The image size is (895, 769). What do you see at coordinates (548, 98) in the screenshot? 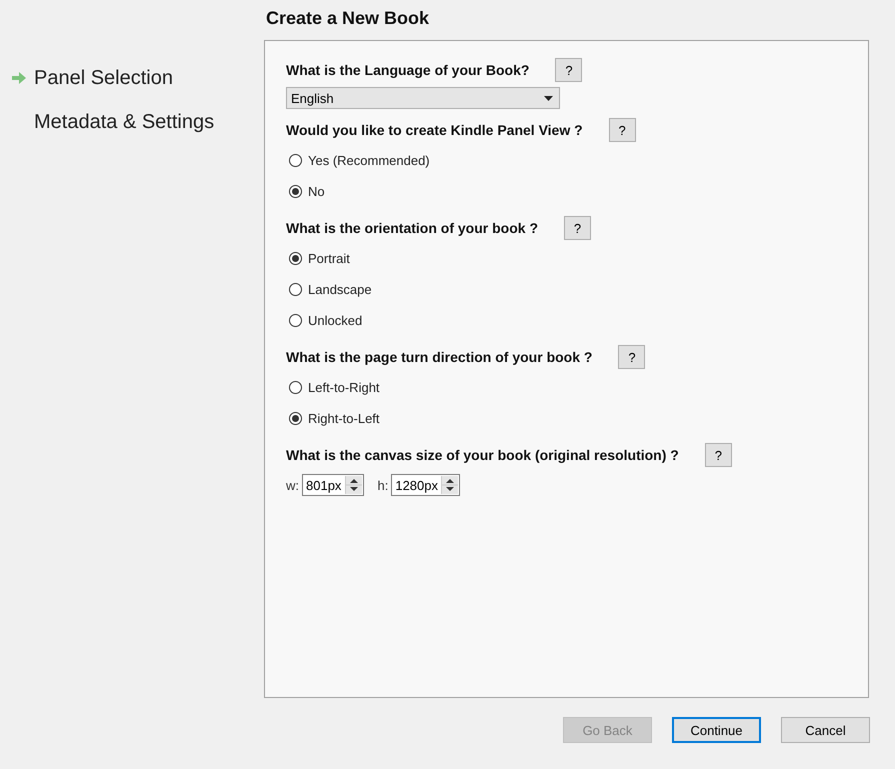
I see `caret-icon` at bounding box center [548, 98].